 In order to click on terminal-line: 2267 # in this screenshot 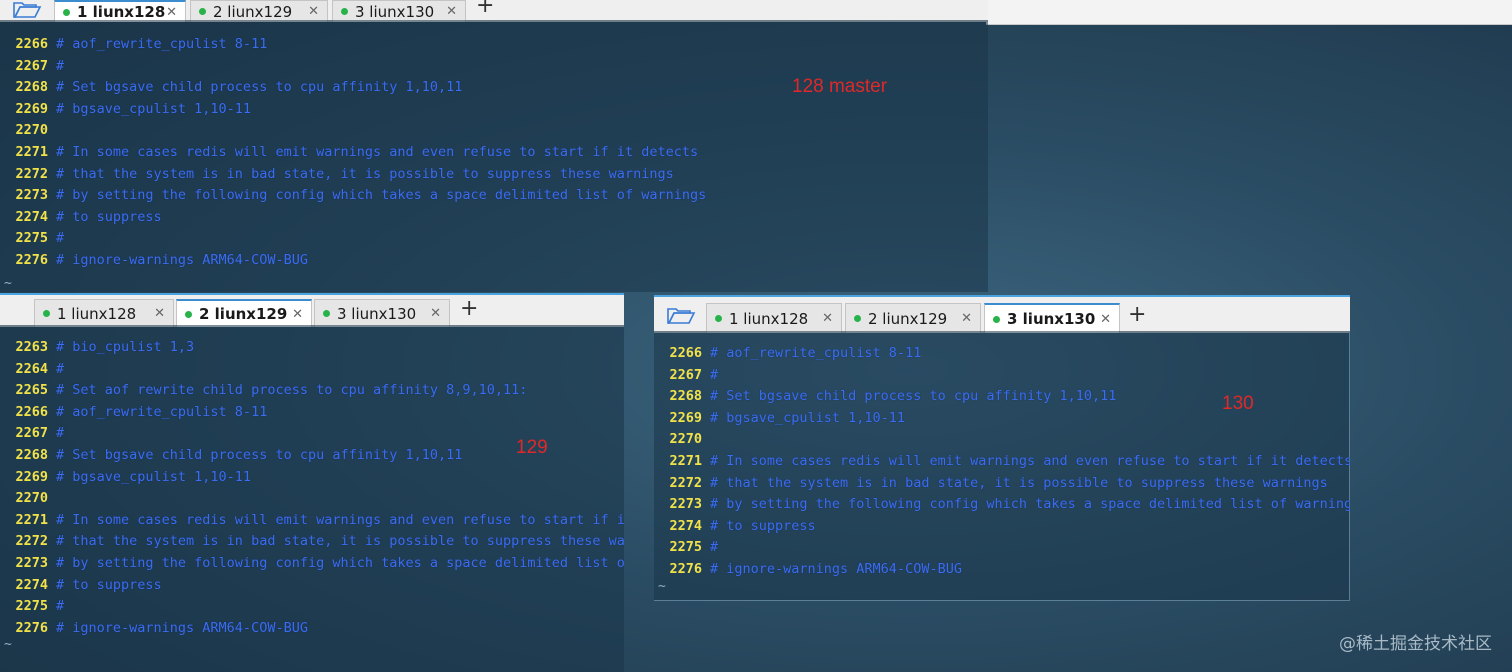, I will do `click(686, 375)`.